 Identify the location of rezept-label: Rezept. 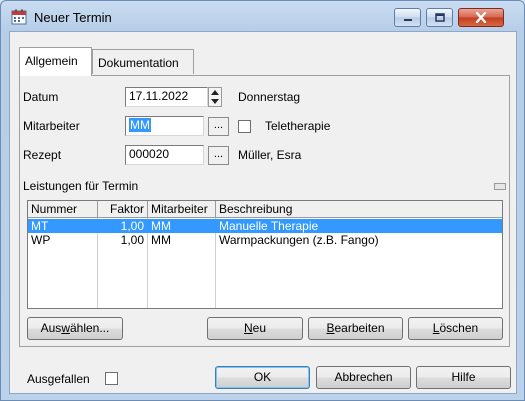
(42, 155).